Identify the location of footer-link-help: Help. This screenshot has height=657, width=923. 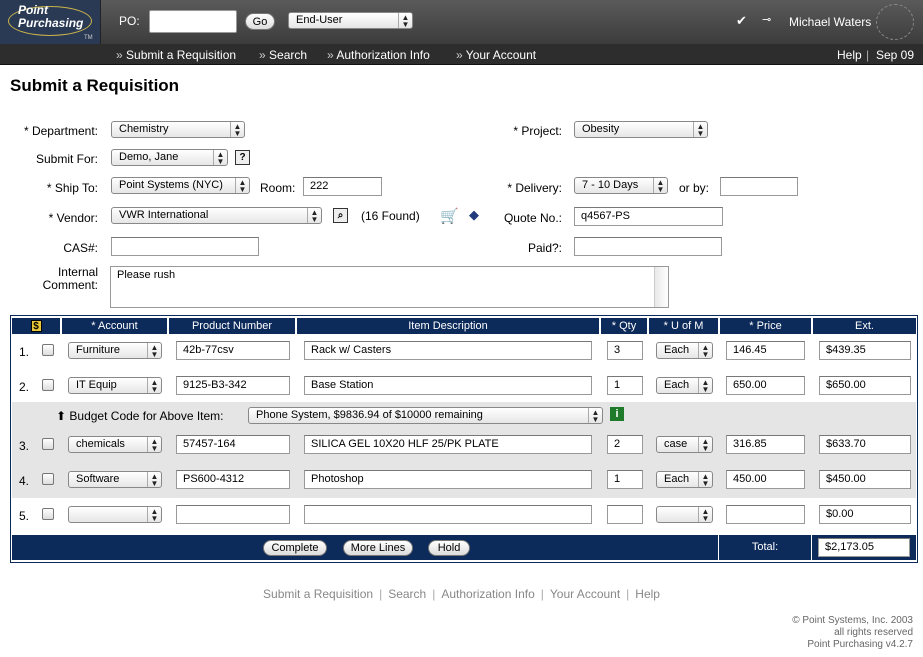
(647, 594).